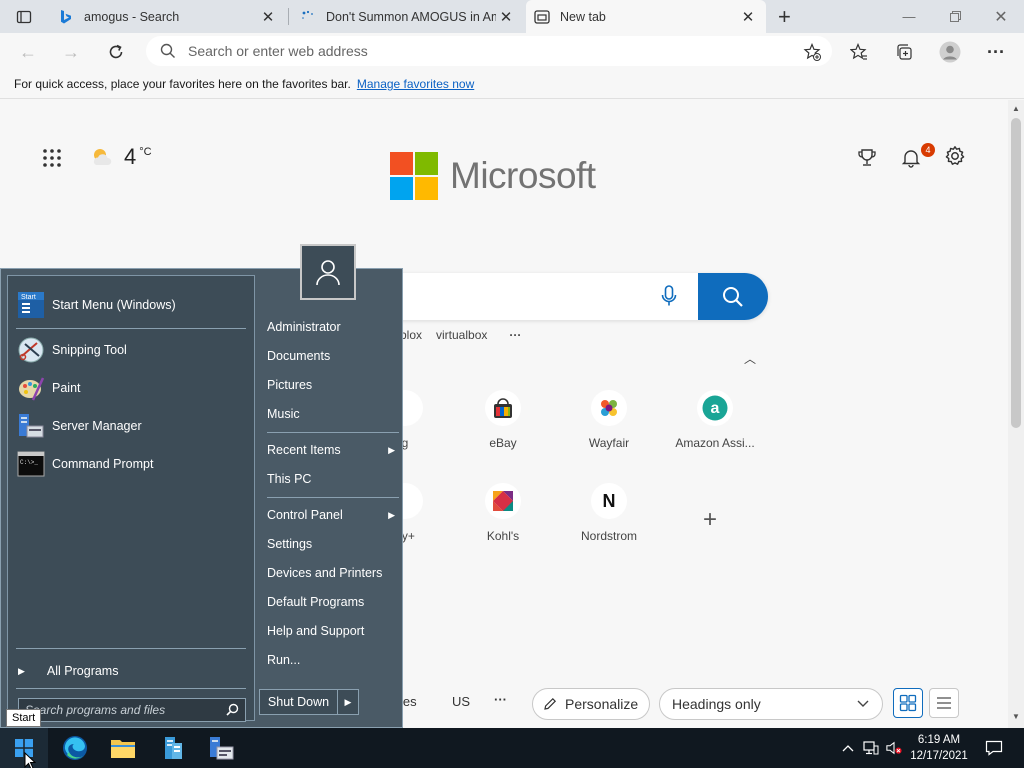 Image resolution: width=1024 pixels, height=768 pixels. What do you see at coordinates (867, 158) in the screenshot?
I see `rewards-button` at bounding box center [867, 158].